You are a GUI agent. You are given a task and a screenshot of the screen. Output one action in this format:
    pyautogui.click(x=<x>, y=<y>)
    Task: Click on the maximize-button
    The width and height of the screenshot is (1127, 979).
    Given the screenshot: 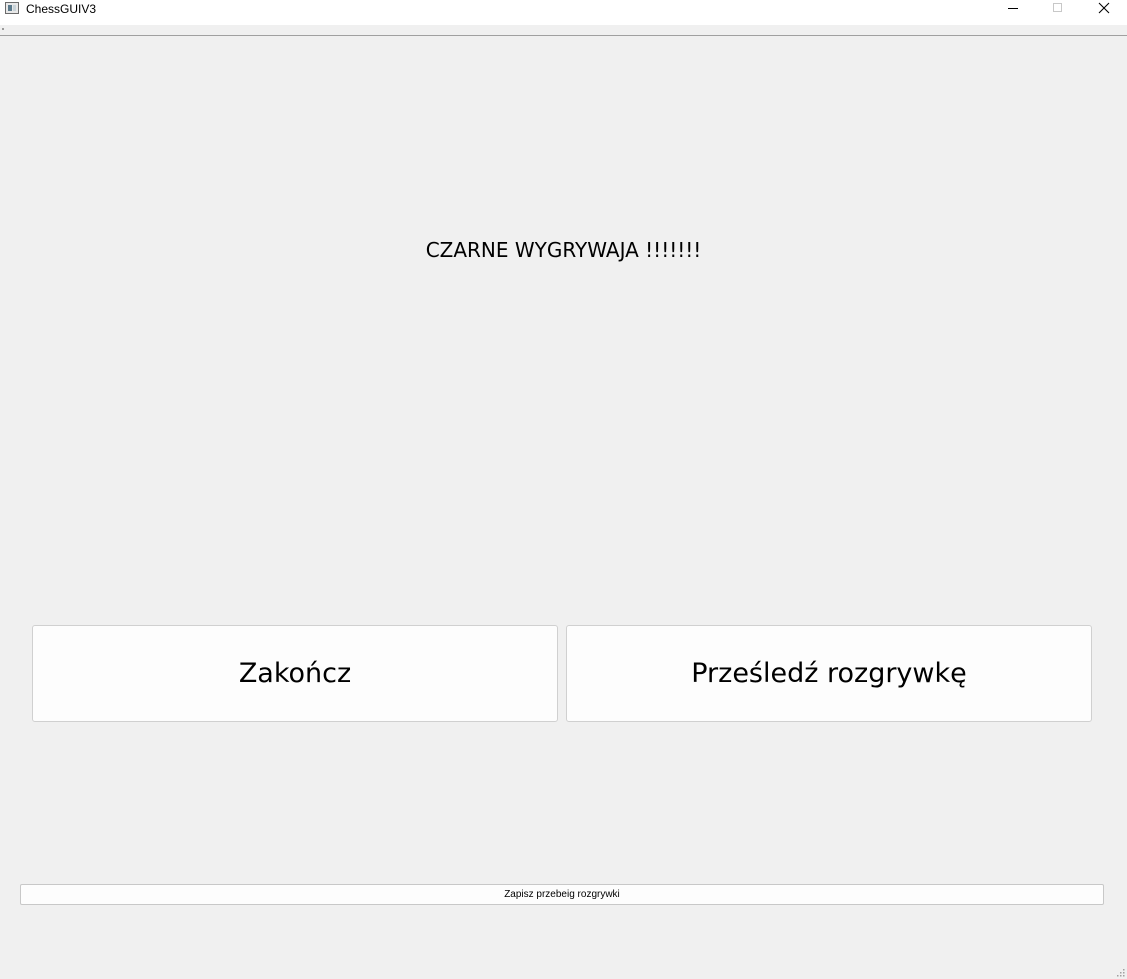 What is the action you would take?
    pyautogui.click(x=1058, y=12)
    